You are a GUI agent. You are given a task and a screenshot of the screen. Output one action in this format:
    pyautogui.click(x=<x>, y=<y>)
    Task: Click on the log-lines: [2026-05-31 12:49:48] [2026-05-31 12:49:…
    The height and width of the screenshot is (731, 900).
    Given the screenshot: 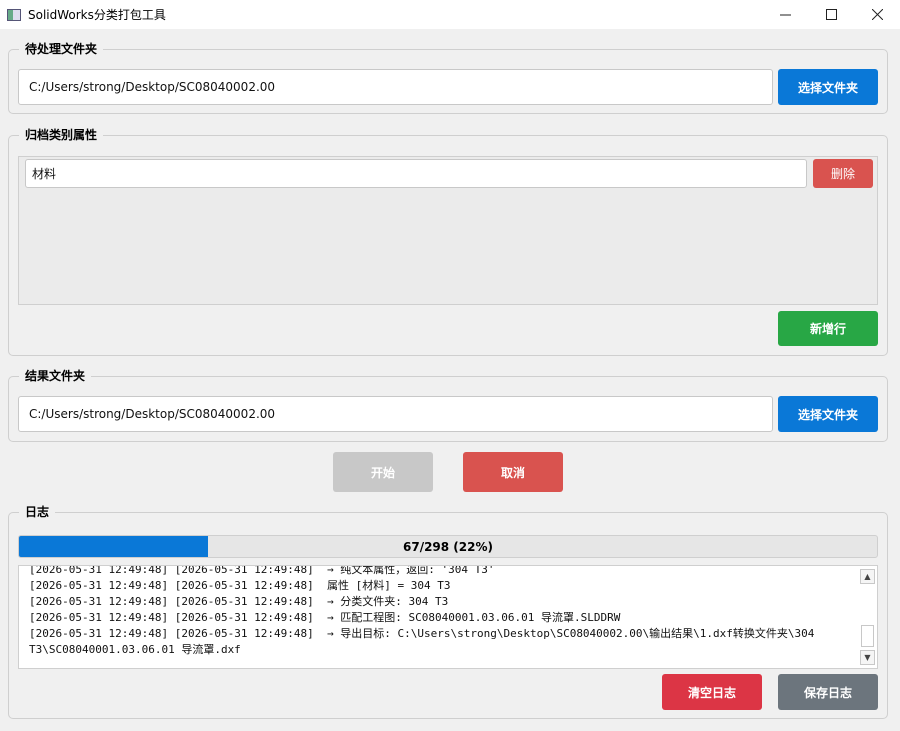 What is the action you would take?
    pyautogui.click(x=442, y=611)
    